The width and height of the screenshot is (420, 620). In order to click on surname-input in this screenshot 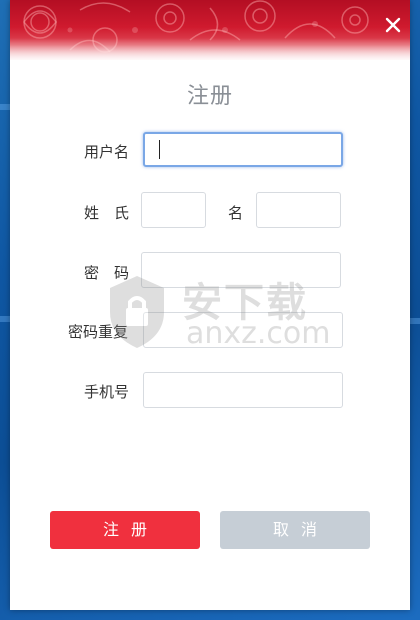, I will do `click(173, 210)`.